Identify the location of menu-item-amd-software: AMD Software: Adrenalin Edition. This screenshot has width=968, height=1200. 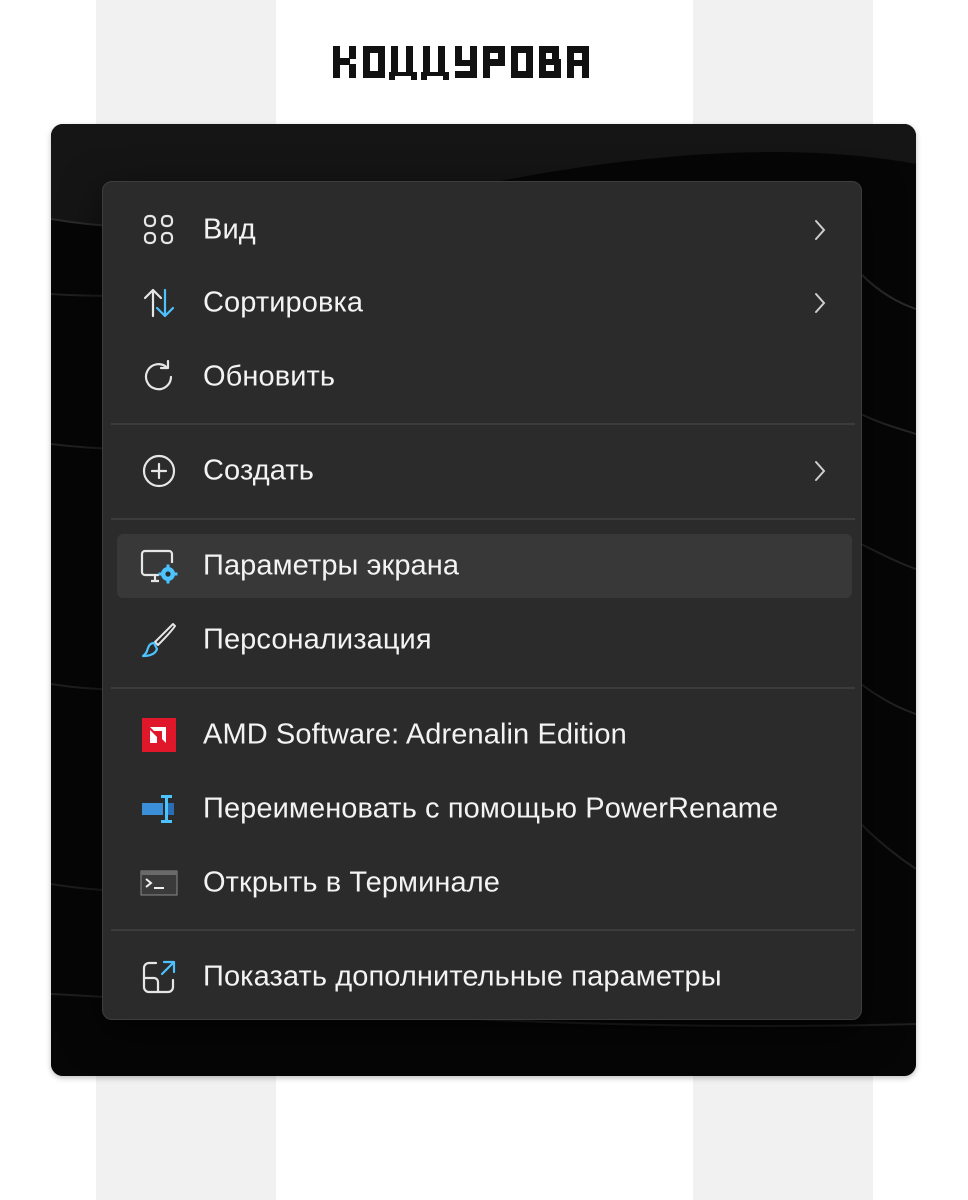
(484, 735).